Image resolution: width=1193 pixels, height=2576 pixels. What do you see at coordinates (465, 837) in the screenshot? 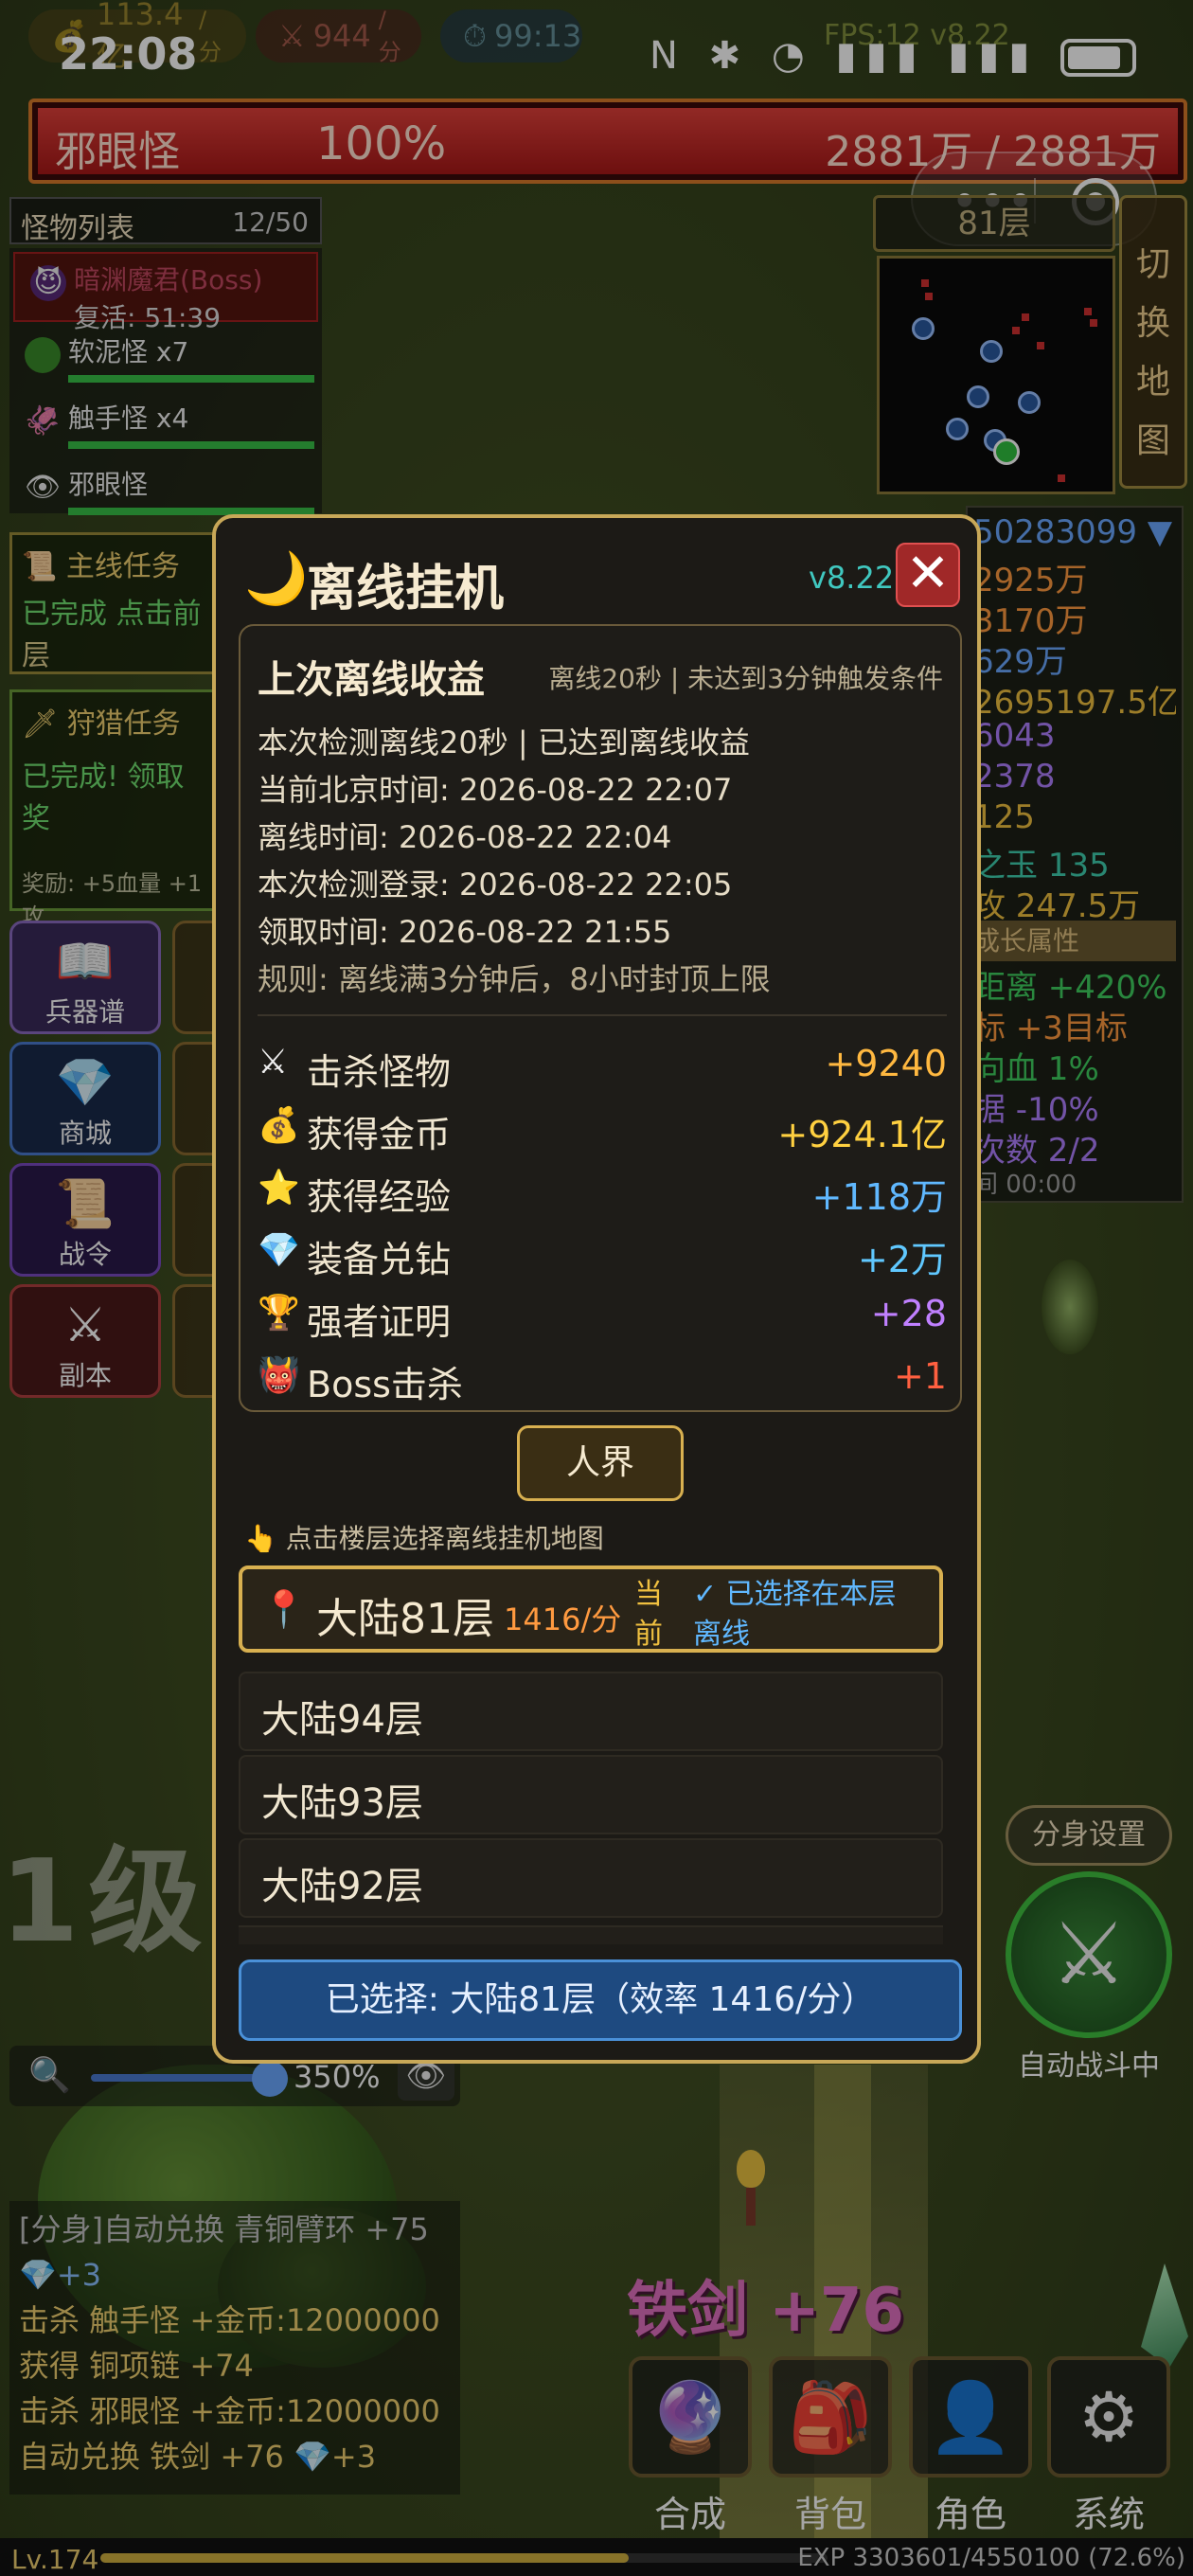
I see `info-line: 离线时间: 2026-08-22 22:04` at bounding box center [465, 837].